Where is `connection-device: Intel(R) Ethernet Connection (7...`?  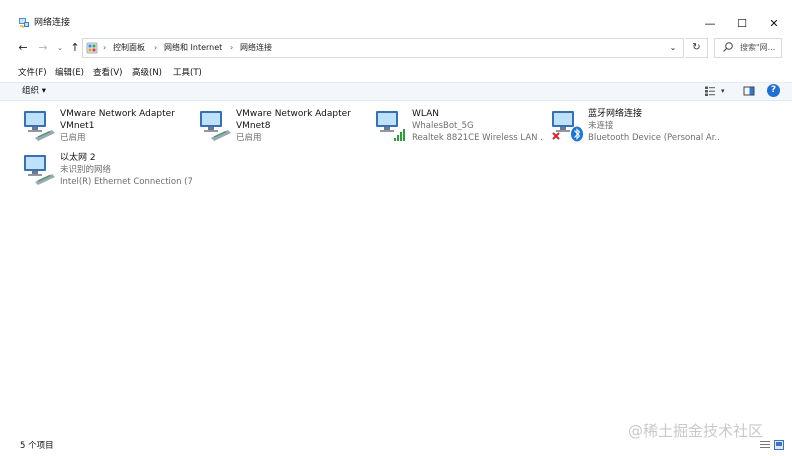 connection-device: Intel(R) Ethernet Connection (7... is located at coordinates (126, 182).